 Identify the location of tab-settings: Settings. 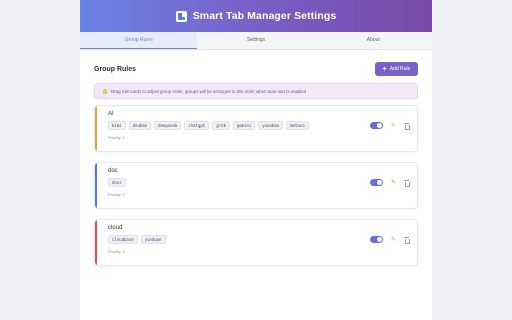
(255, 40).